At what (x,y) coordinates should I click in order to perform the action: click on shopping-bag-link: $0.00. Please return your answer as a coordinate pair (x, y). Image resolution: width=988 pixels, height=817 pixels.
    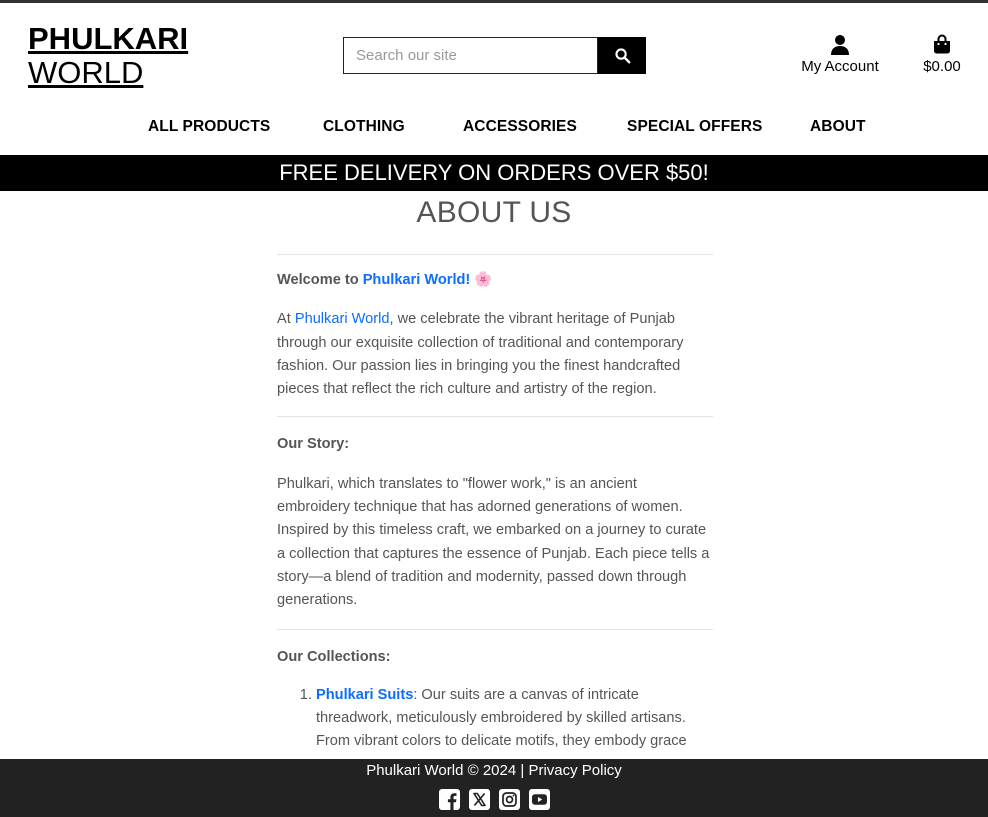
    Looking at the image, I should click on (942, 54).